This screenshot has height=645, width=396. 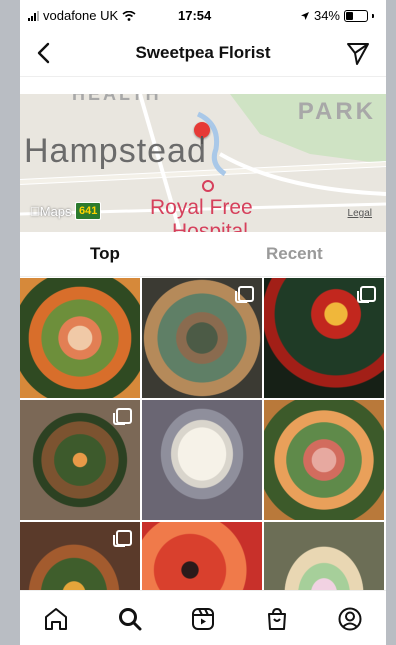 I want to click on bottom-nav, so click(x=203, y=617).